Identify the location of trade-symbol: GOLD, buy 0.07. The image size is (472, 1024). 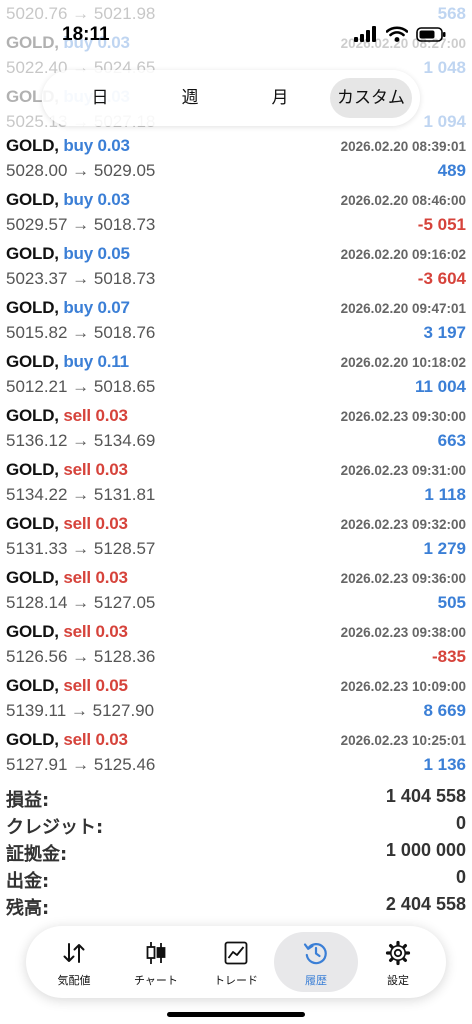
(68, 308).